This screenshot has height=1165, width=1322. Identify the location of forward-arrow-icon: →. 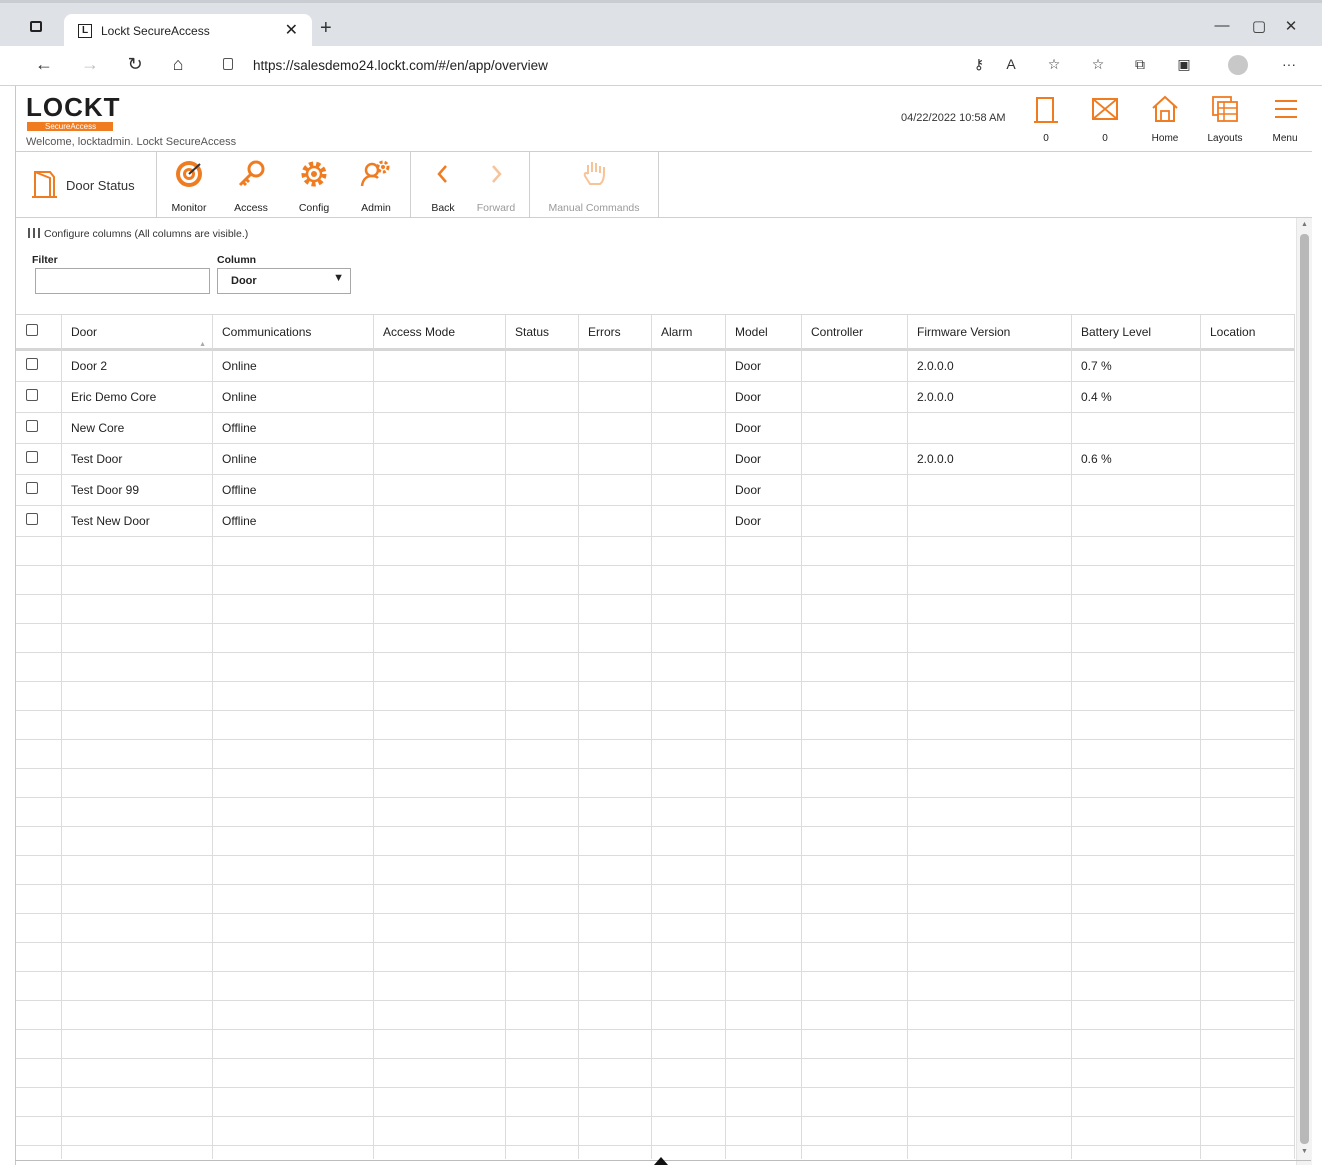
(90, 64).